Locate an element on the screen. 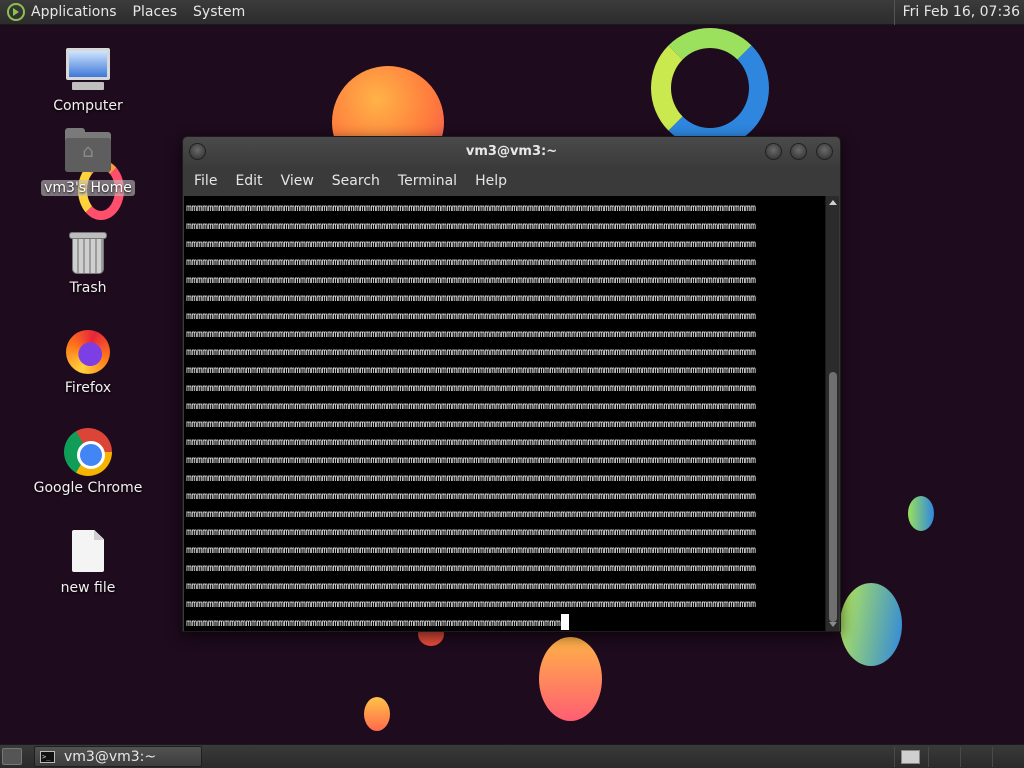  scroll-up-arrow-icon is located at coordinates (833, 202).